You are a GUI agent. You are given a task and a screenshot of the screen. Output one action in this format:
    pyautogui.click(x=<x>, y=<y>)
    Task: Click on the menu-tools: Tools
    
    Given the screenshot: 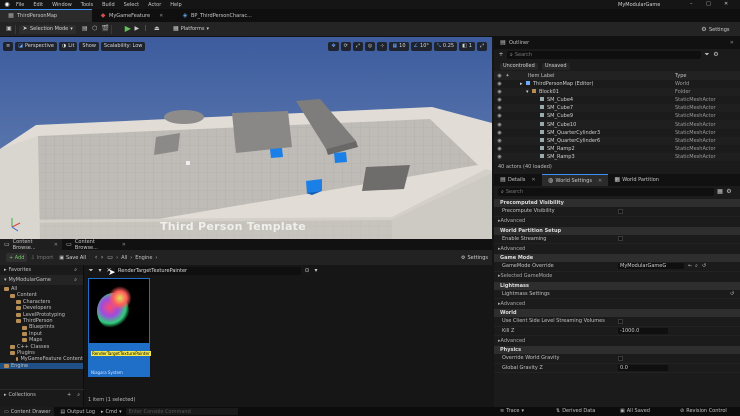 What is the action you would take?
    pyautogui.click(x=87, y=5)
    